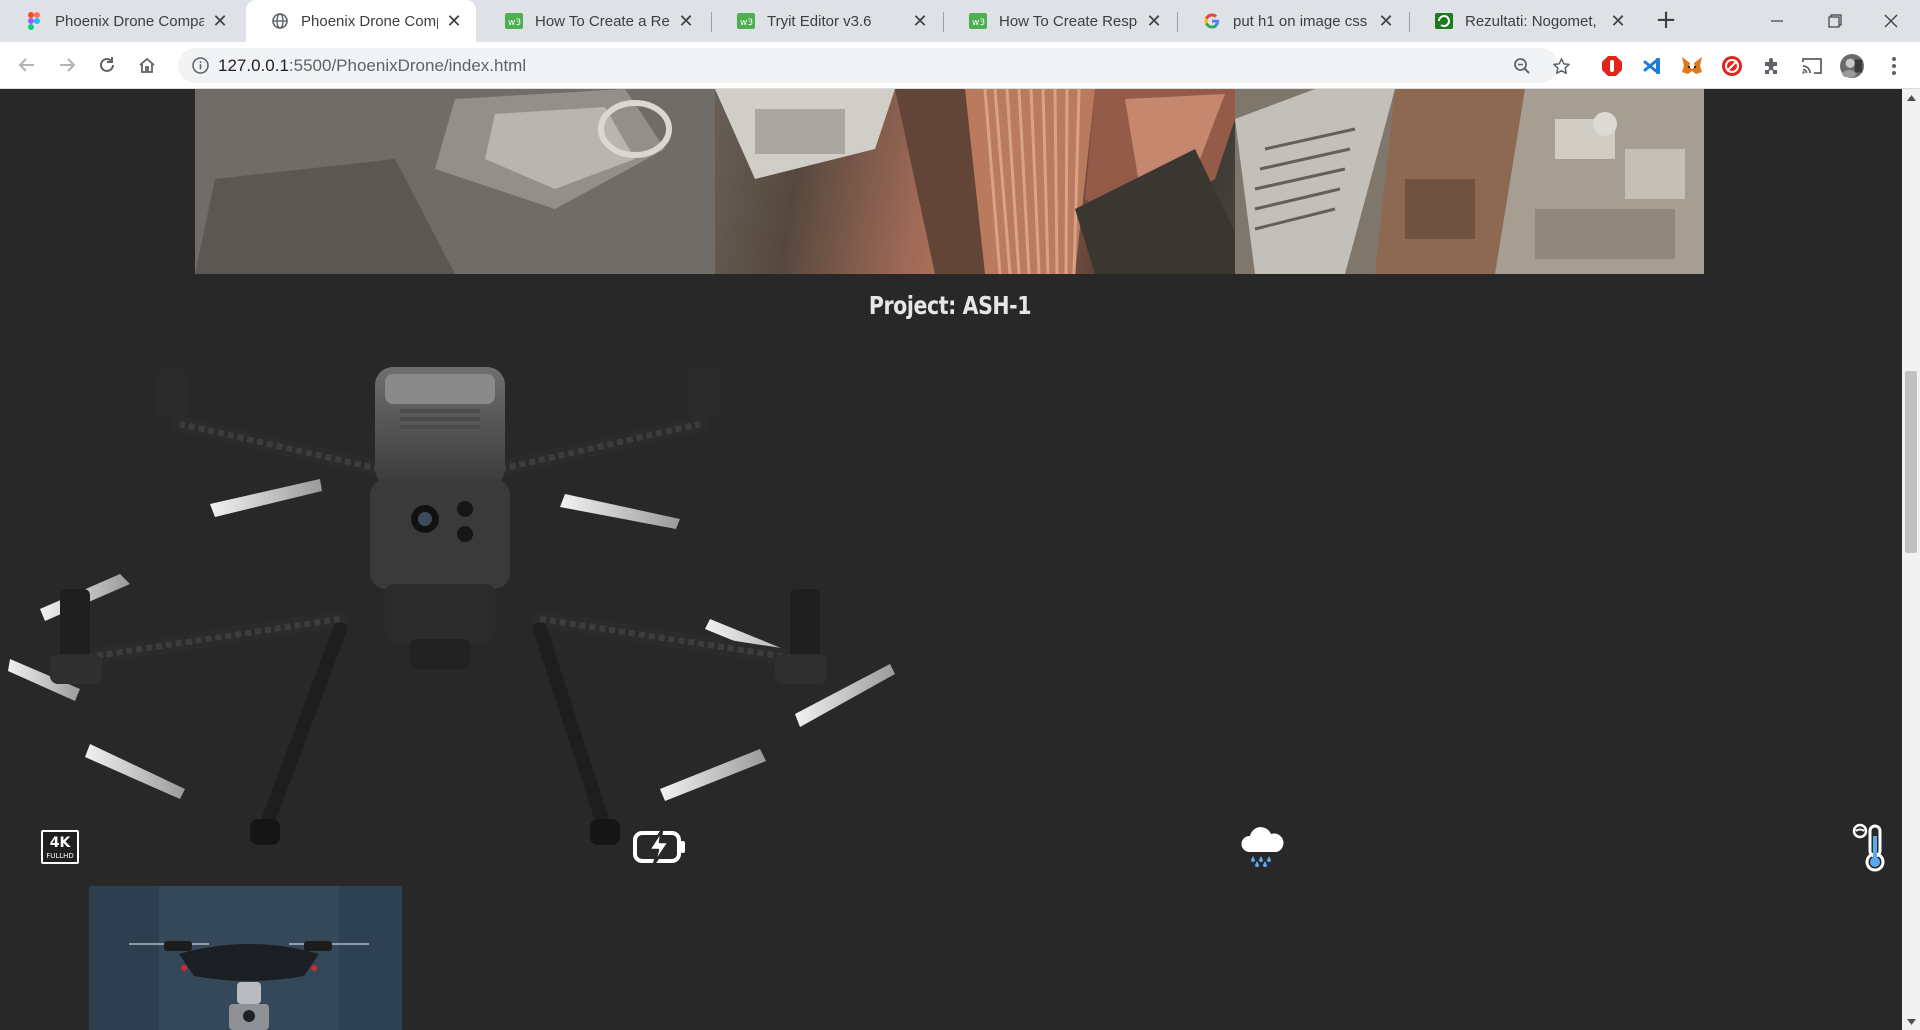 This screenshot has width=1920, height=1030. What do you see at coordinates (950, 305) in the screenshot?
I see `project-title: Project: ASH-1` at bounding box center [950, 305].